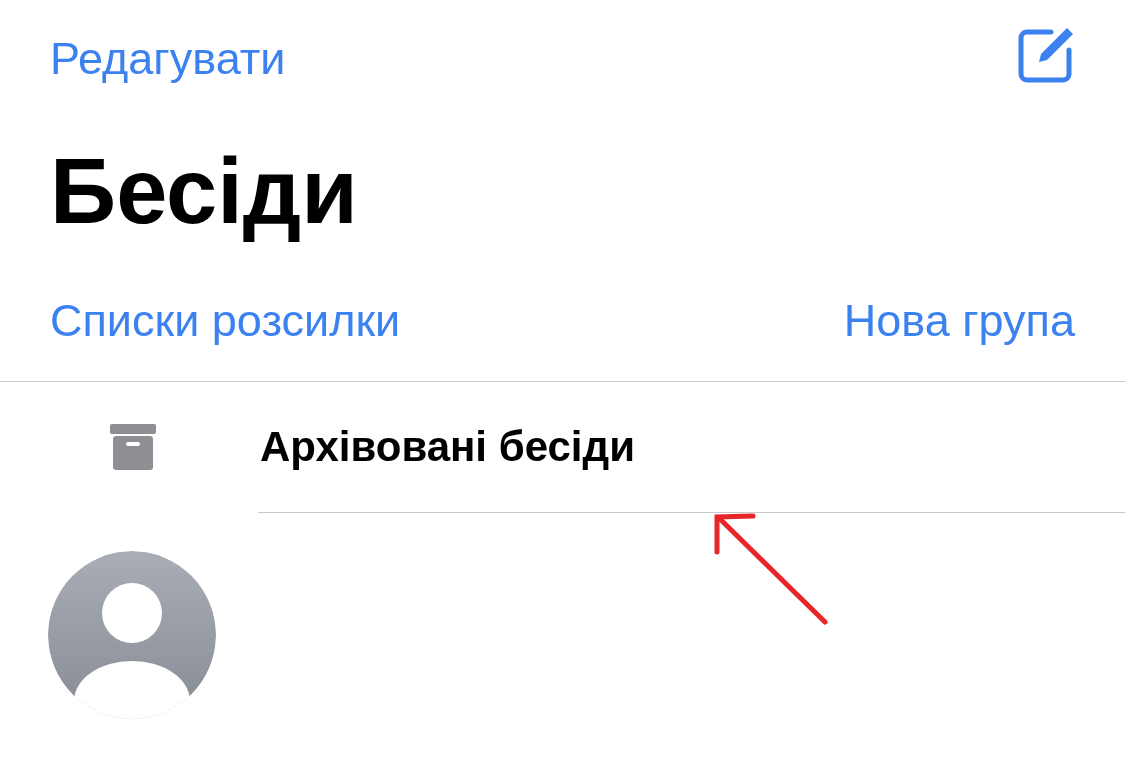  What do you see at coordinates (225, 321) in the screenshot?
I see `broadcast-lists-link: Списки розсилки` at bounding box center [225, 321].